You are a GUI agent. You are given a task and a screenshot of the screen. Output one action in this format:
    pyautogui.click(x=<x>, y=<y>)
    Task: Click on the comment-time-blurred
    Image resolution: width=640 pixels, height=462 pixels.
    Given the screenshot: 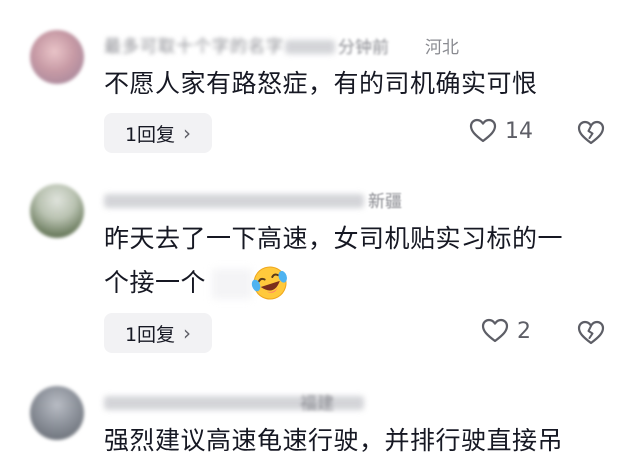 What is the action you would take?
    pyautogui.click(x=310, y=47)
    